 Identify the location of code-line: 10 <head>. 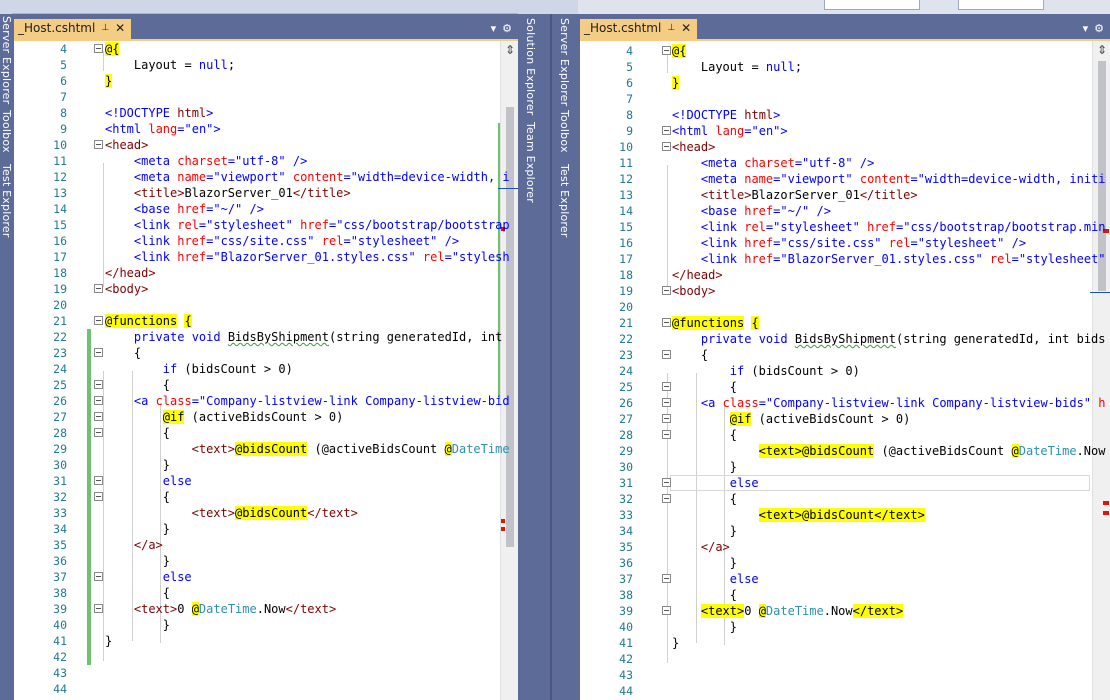
(845, 147).